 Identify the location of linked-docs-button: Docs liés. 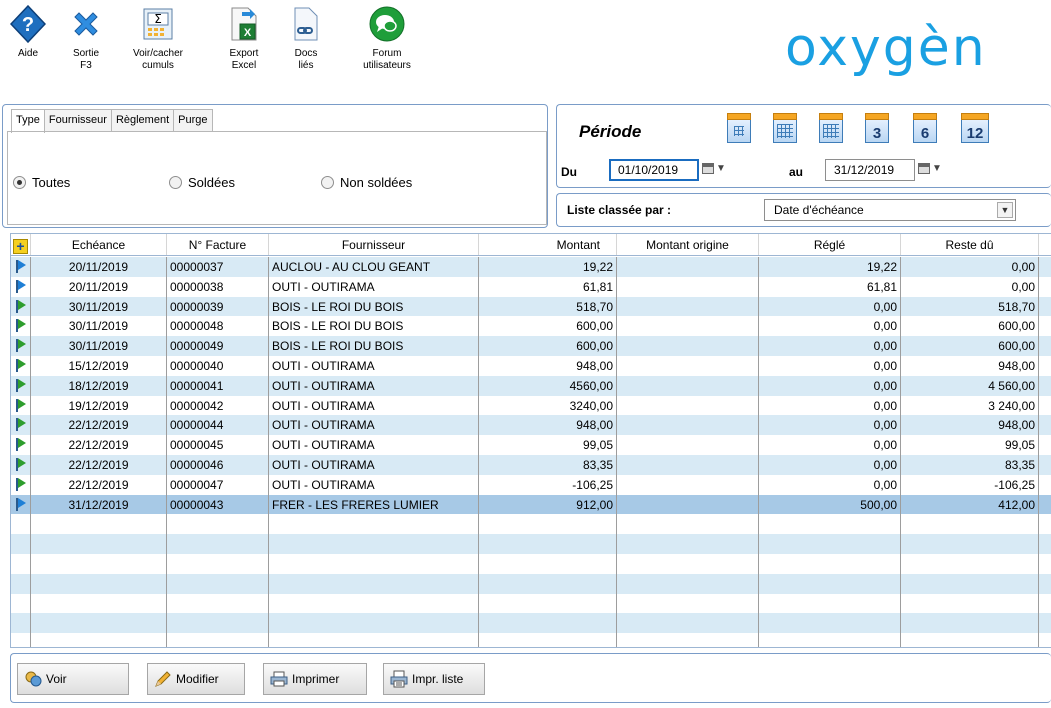
(306, 38).